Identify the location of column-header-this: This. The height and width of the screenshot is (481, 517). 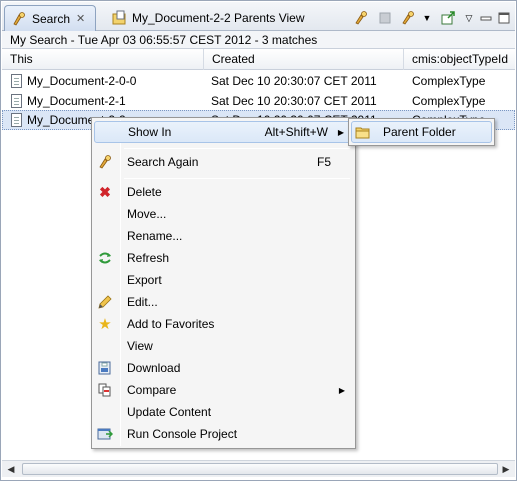
(103, 59).